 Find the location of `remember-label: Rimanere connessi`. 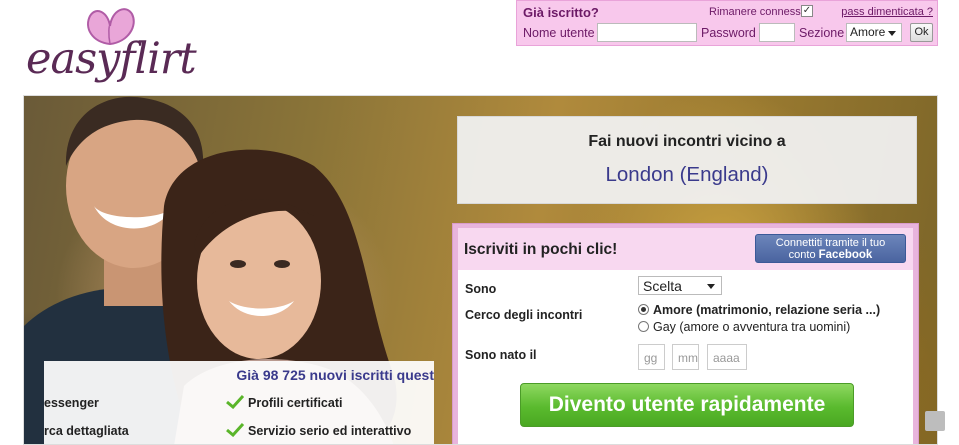

remember-label: Rimanere connessi is located at coordinates (756, 12).